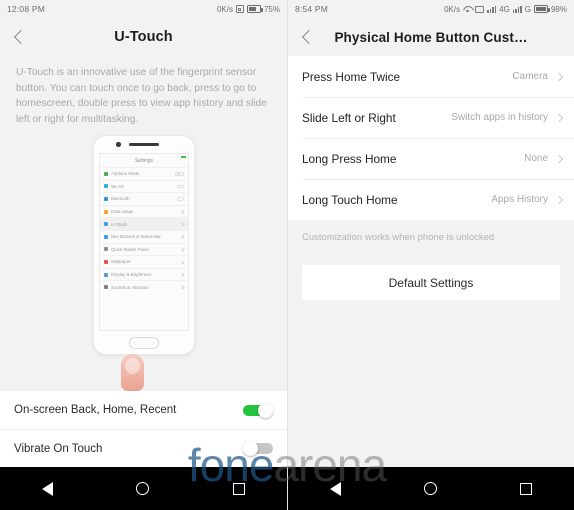 The width and height of the screenshot is (574, 510). Describe the element at coordinates (431, 76) in the screenshot. I see `option-row: Press Home Twice Camera` at that location.